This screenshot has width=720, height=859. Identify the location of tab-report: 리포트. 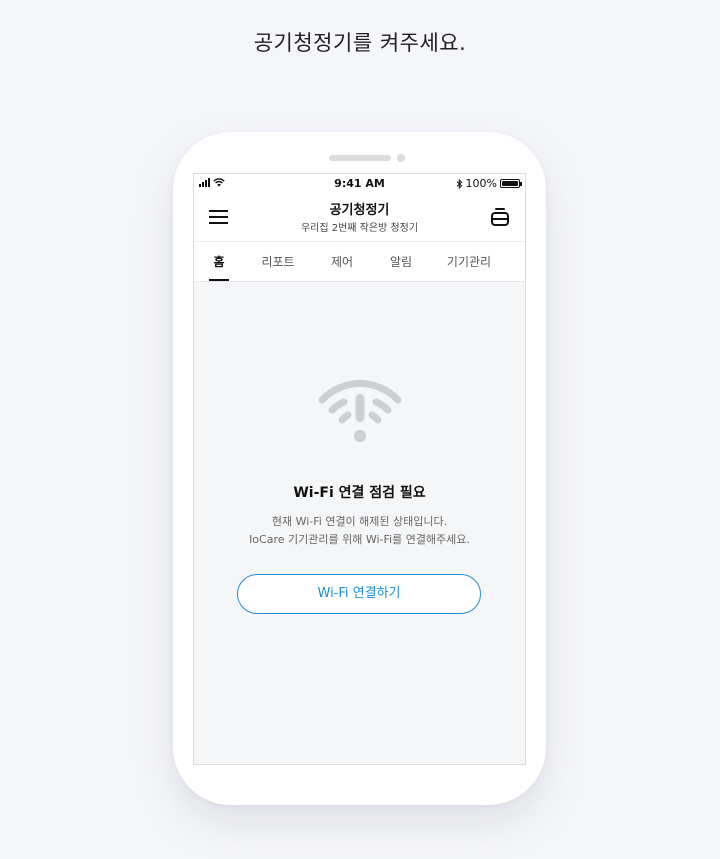
(278, 261).